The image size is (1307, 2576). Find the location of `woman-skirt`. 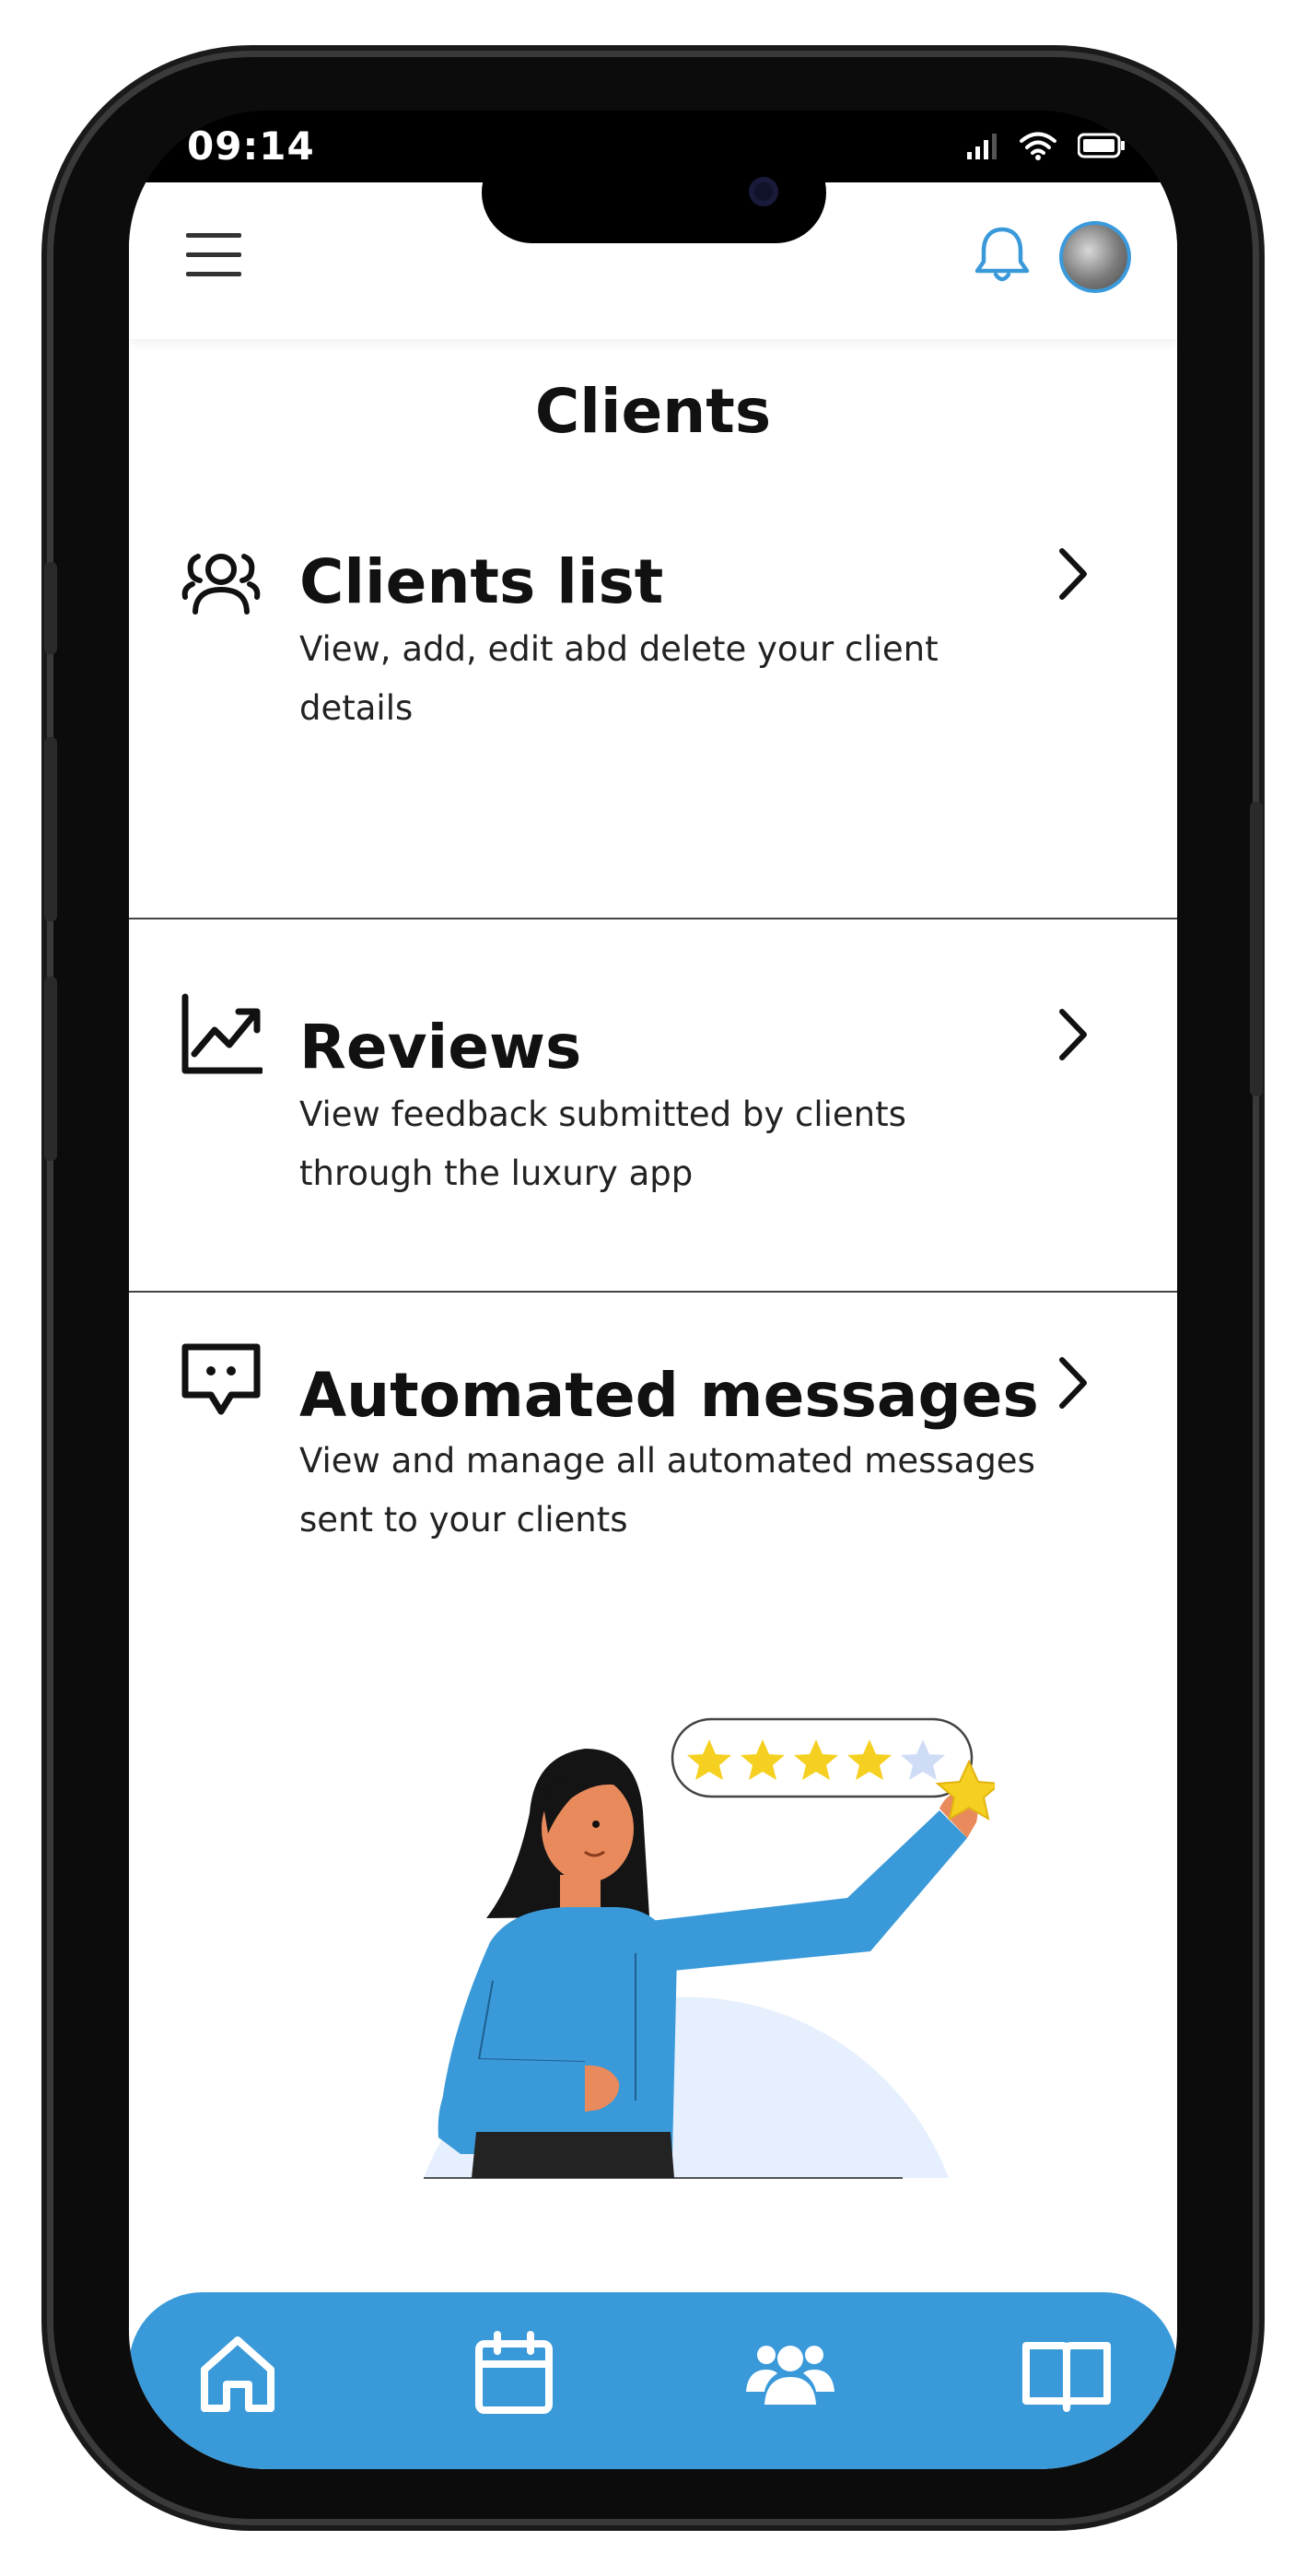

woman-skirt is located at coordinates (573, 2155).